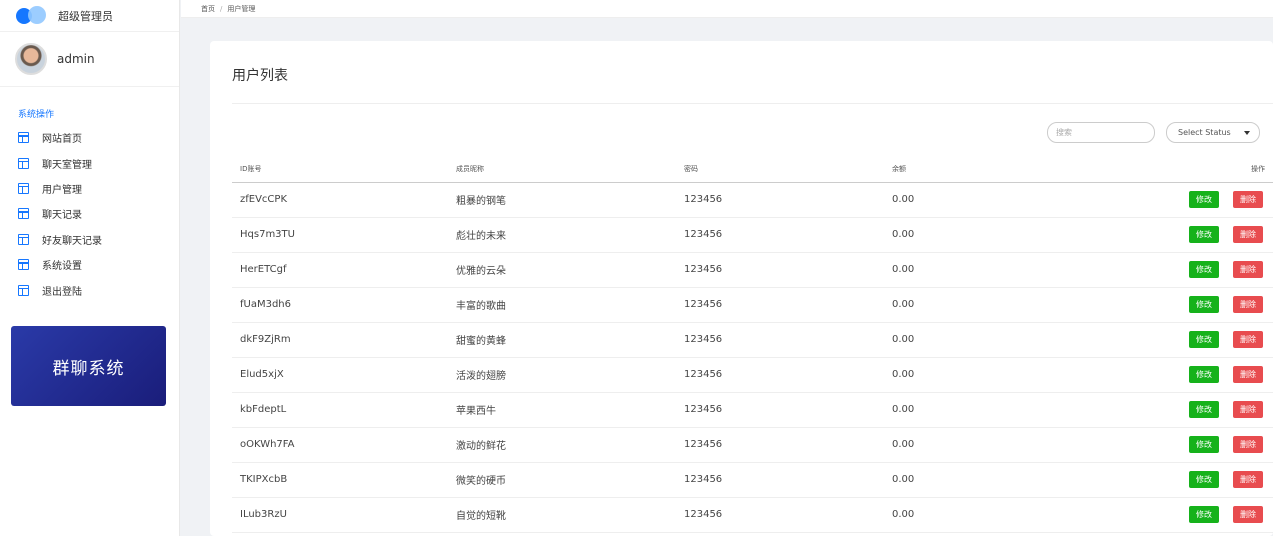 The width and height of the screenshot is (1273, 536). I want to click on cell-id: fUaM3dh6, so click(344, 305).